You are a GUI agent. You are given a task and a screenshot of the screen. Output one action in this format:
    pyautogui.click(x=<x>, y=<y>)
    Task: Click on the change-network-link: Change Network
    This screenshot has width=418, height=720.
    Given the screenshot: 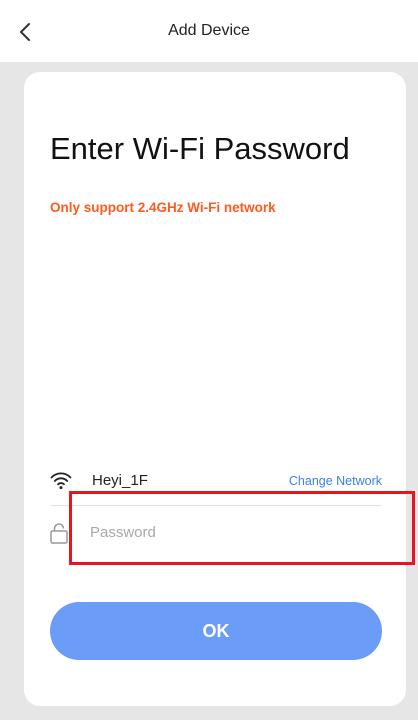 What is the action you would take?
    pyautogui.click(x=335, y=481)
    